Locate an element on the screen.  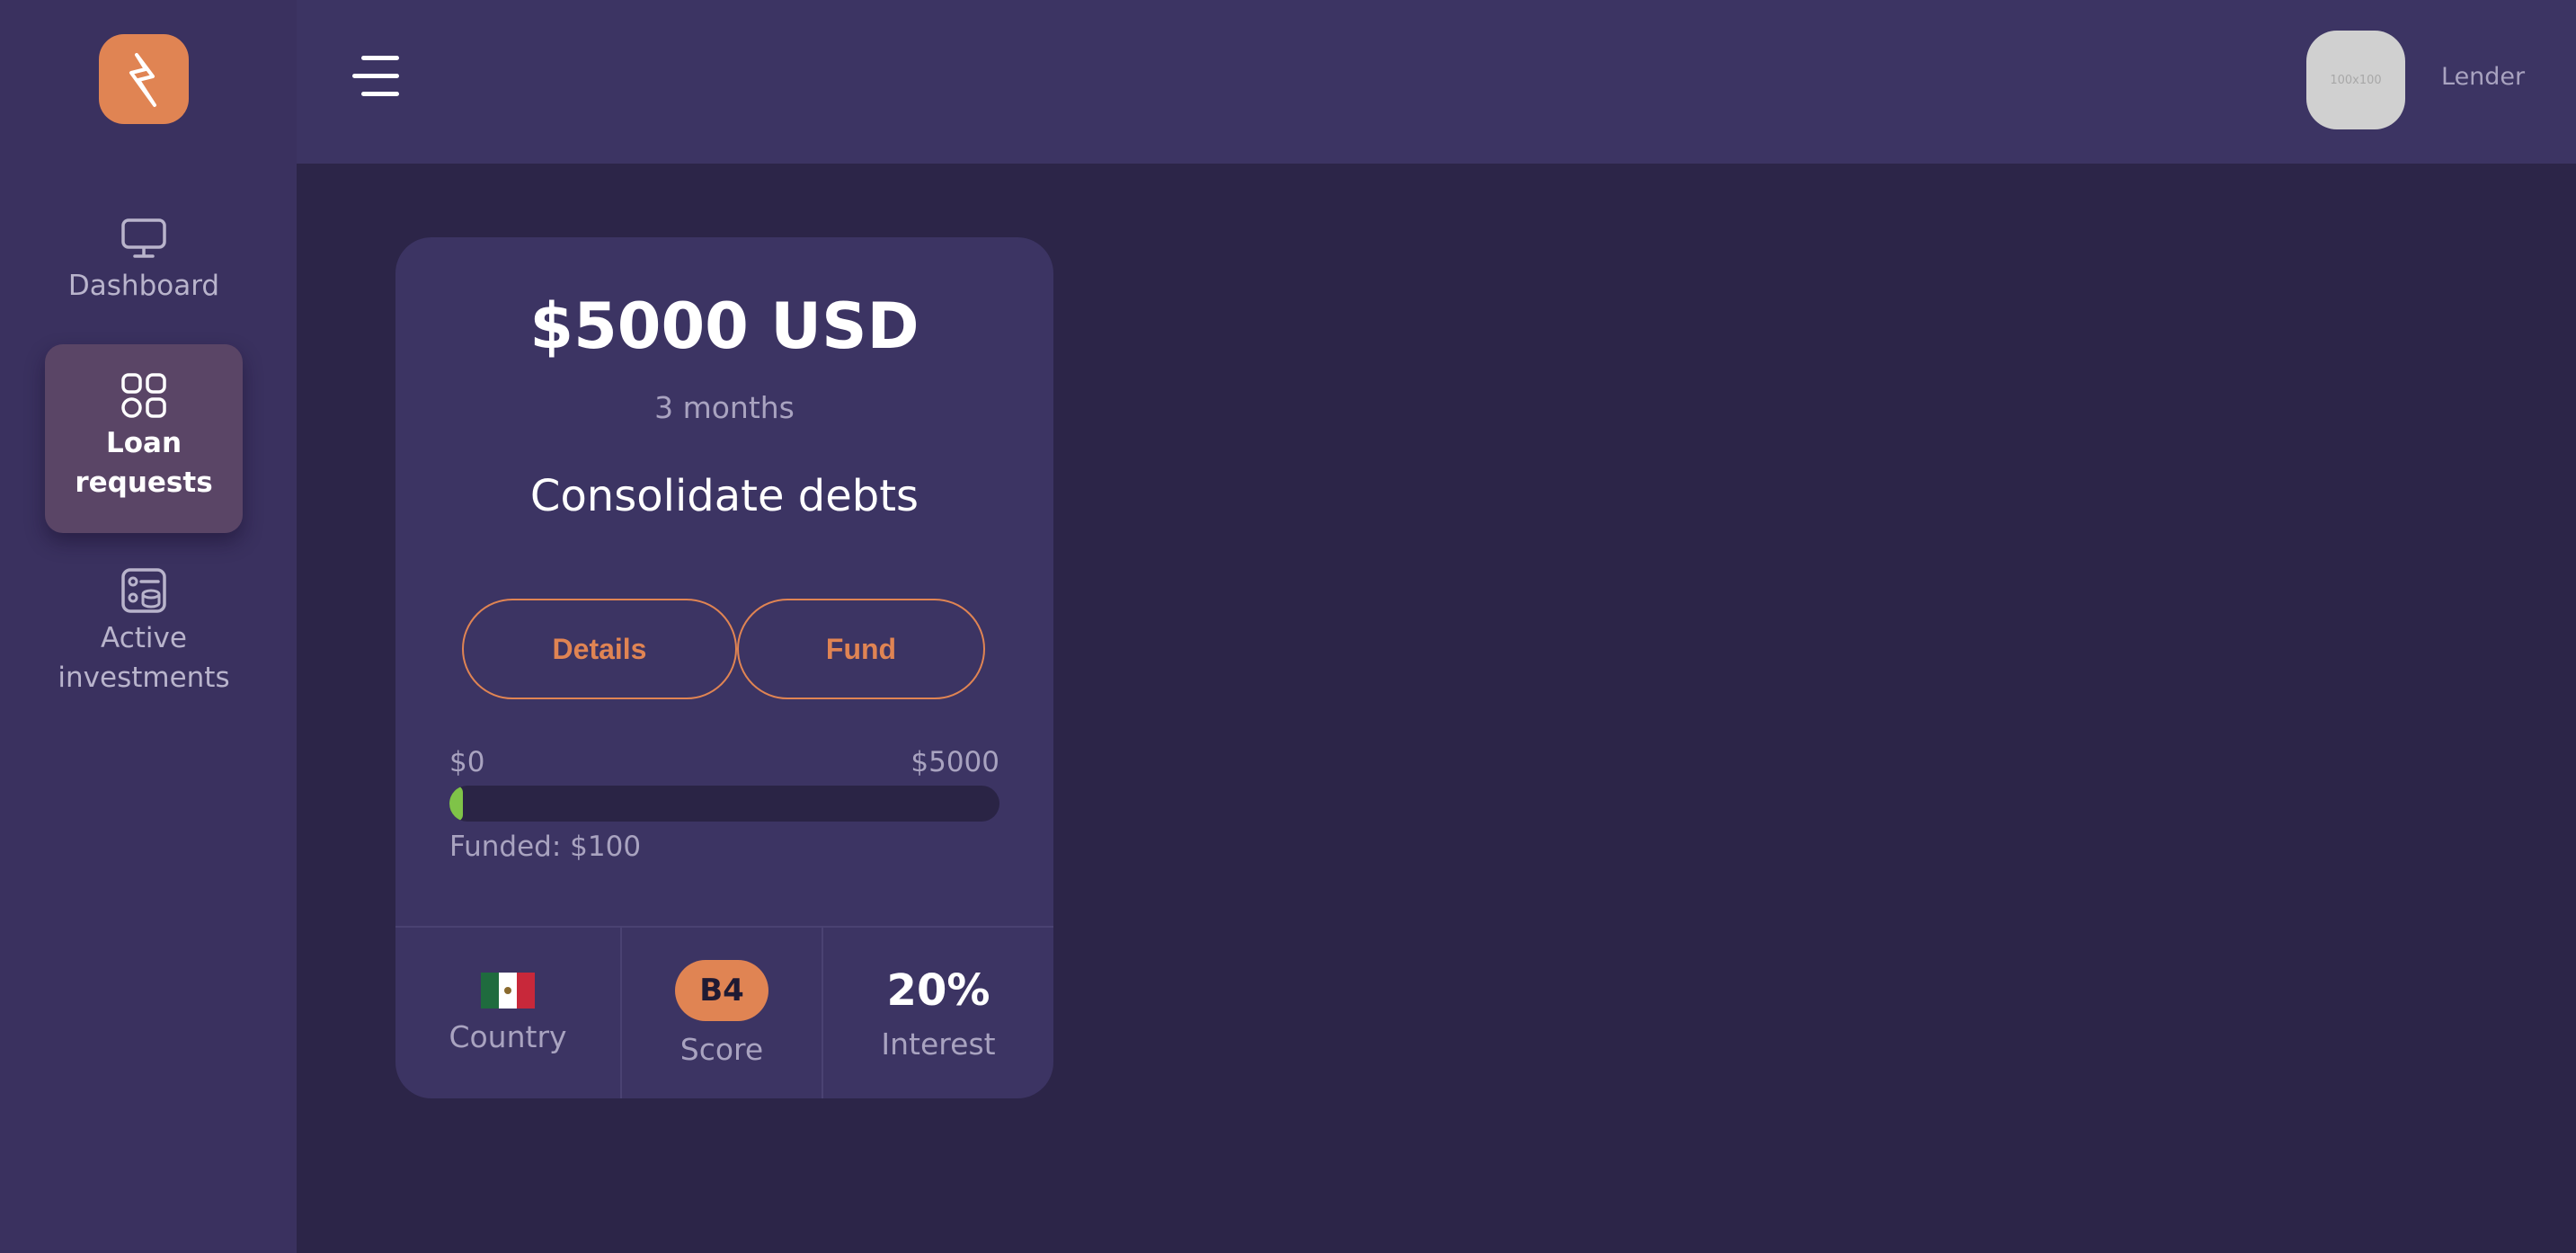
mexico-flag-icon is located at coordinates (508, 990).